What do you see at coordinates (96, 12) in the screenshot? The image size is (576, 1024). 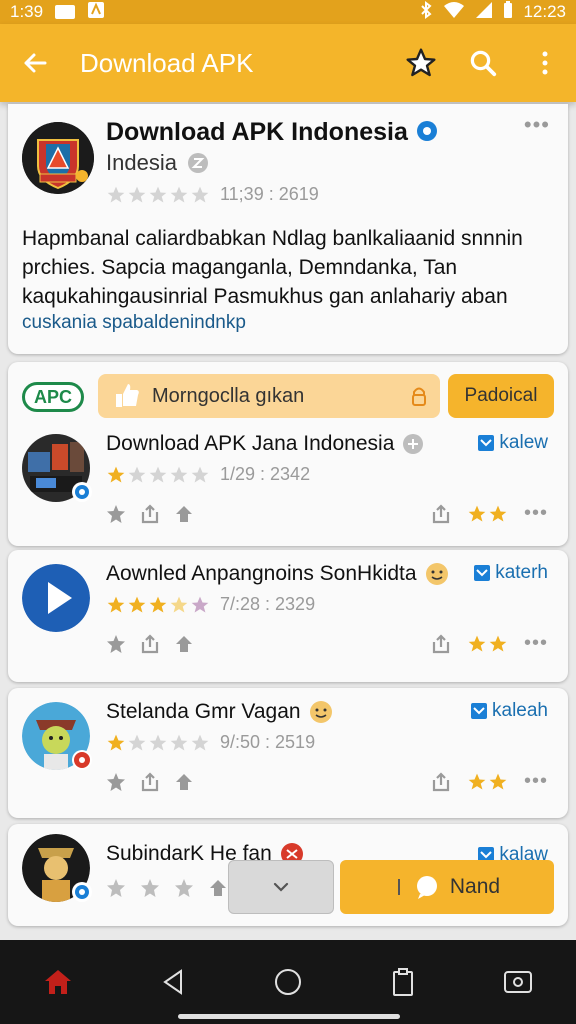 I see `app-notification-icon` at bounding box center [96, 12].